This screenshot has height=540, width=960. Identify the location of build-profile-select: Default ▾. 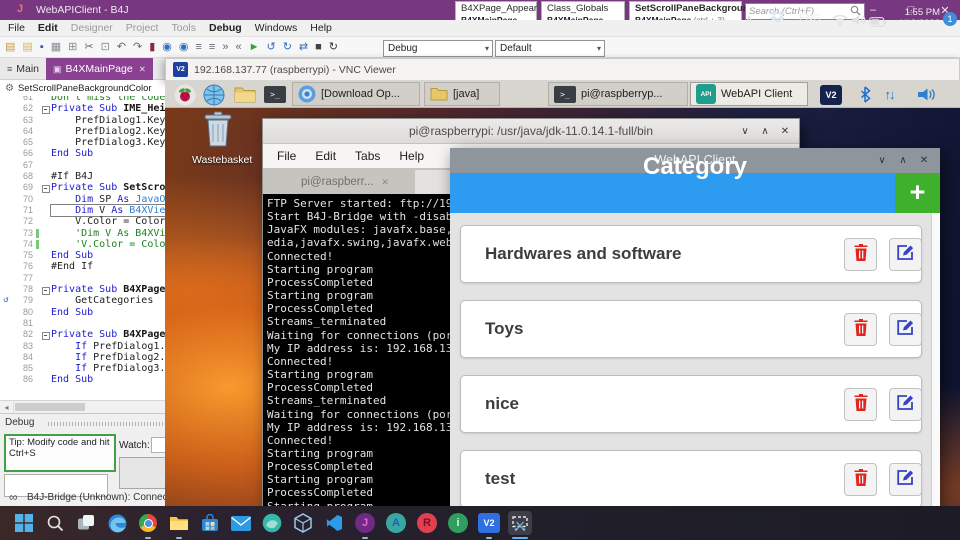
(550, 48).